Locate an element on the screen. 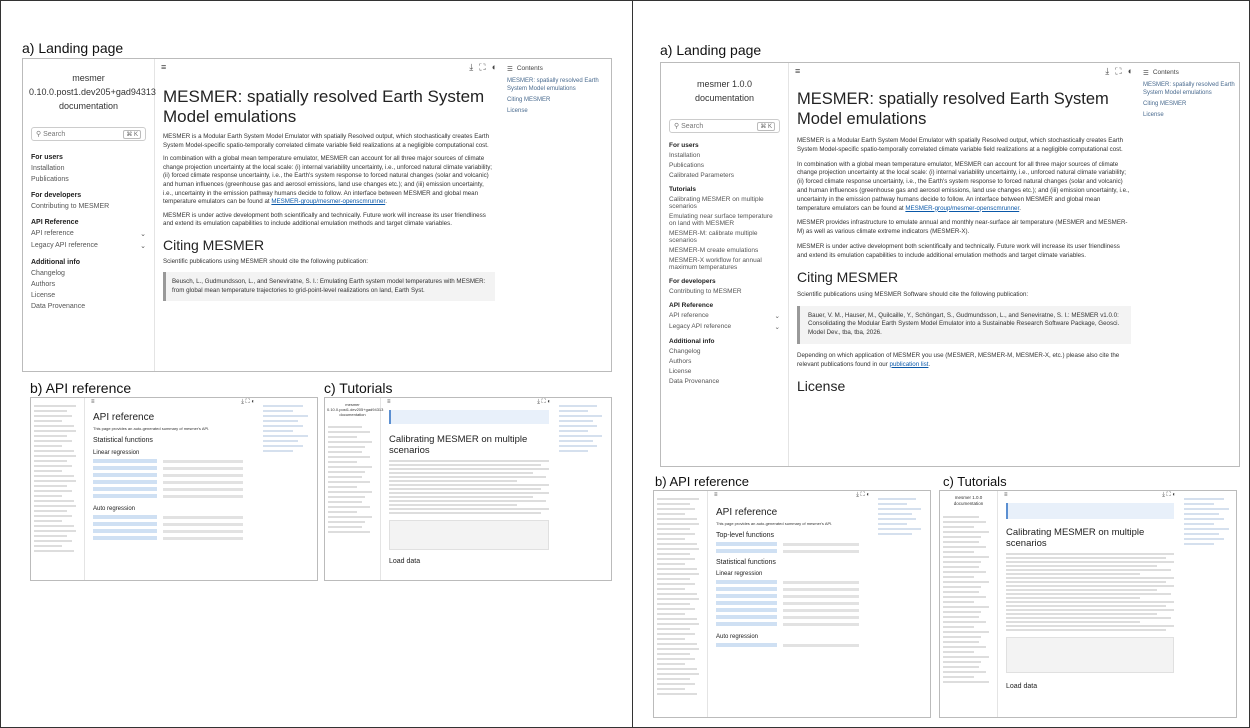  sidebar-item-label: Changelog is located at coordinates (685, 351).